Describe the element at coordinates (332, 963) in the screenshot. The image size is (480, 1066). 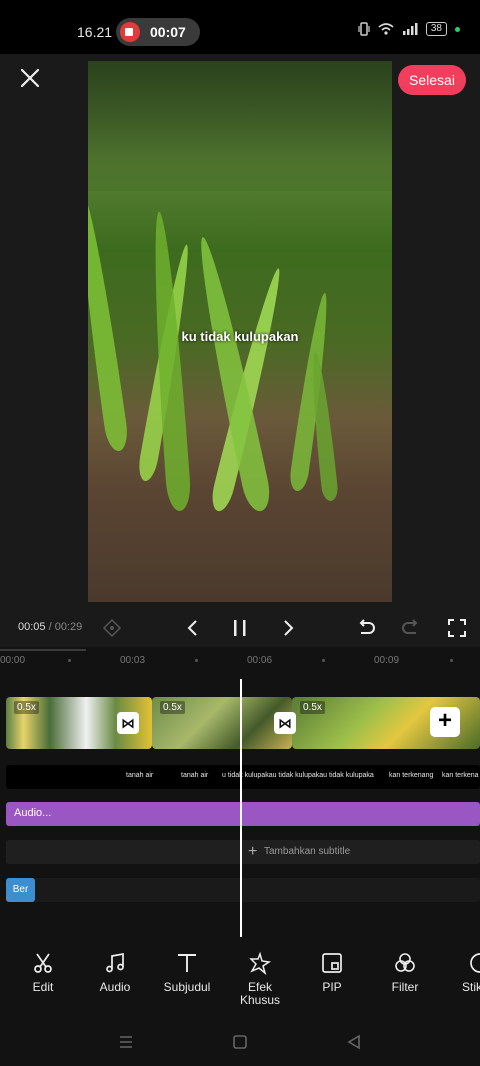
I see `pip-icon` at that location.